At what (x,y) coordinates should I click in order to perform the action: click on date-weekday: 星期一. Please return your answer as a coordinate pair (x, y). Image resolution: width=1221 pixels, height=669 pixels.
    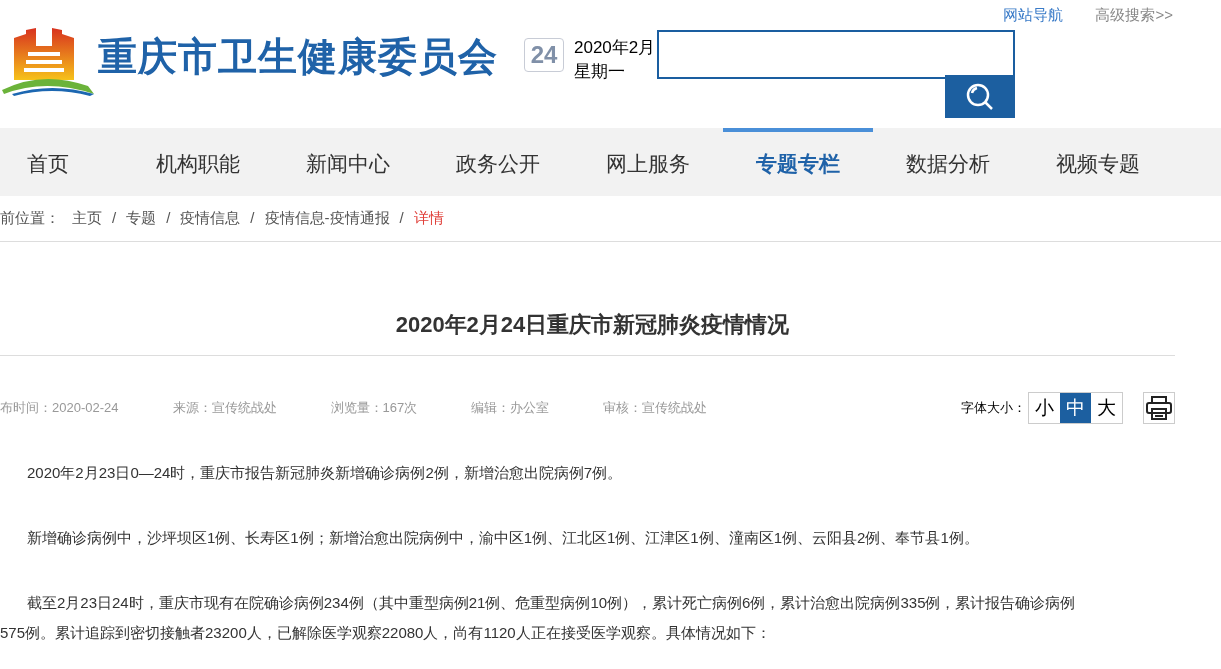
    Looking at the image, I should click on (600, 72).